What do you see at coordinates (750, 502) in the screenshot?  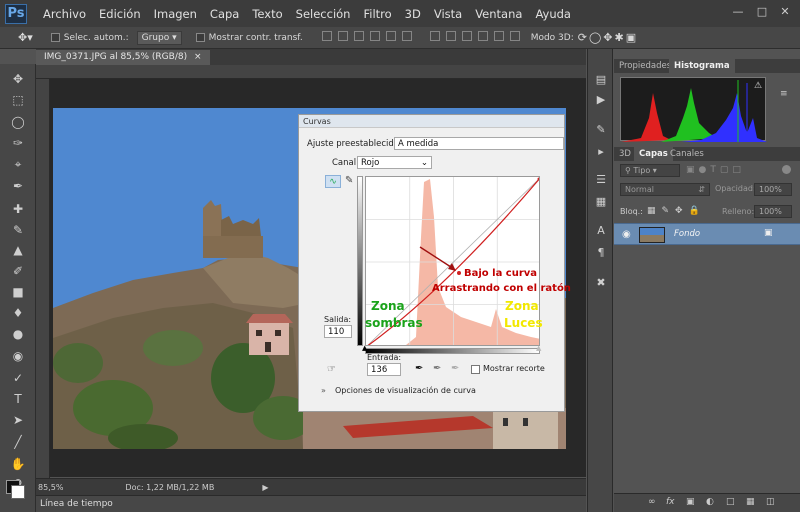 I see `new-layer-icon: ▦` at bounding box center [750, 502].